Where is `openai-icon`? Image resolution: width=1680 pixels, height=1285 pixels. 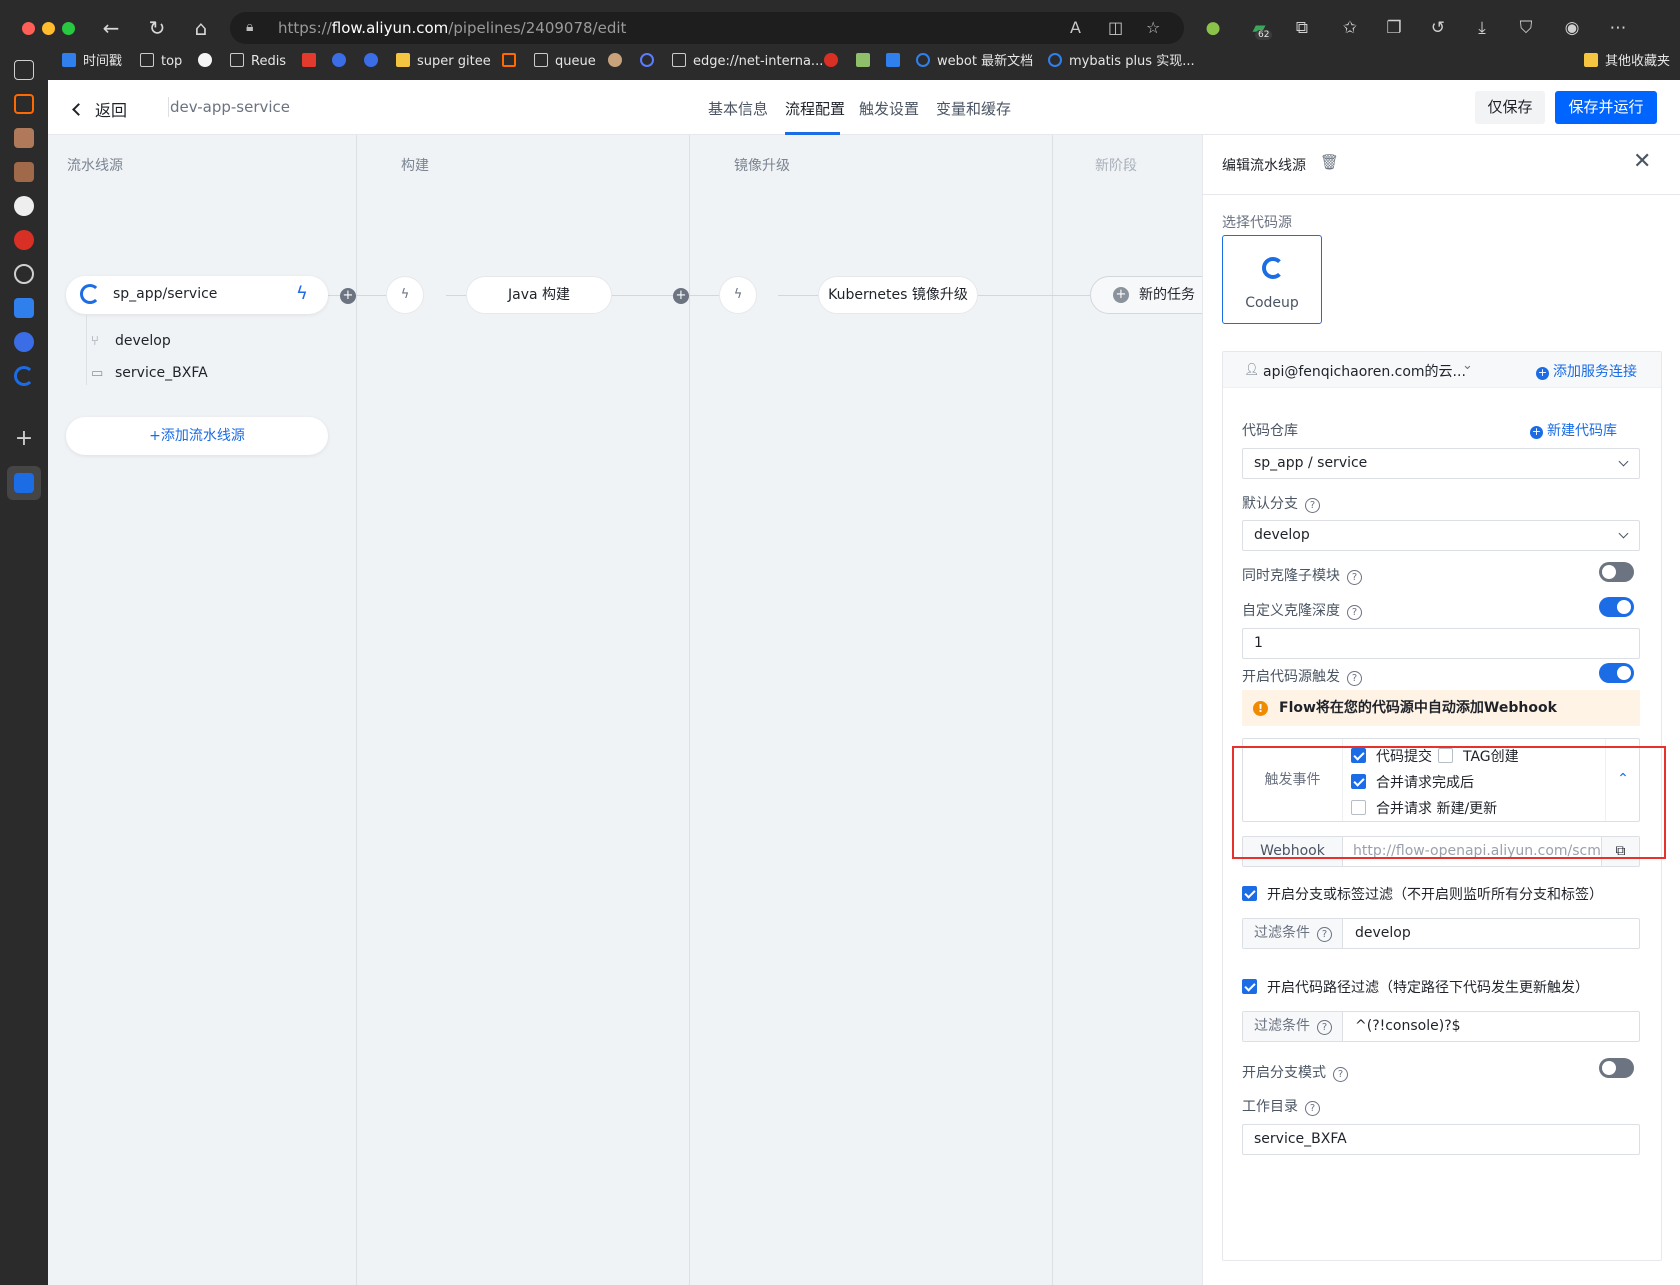 openai-icon is located at coordinates (24, 274).